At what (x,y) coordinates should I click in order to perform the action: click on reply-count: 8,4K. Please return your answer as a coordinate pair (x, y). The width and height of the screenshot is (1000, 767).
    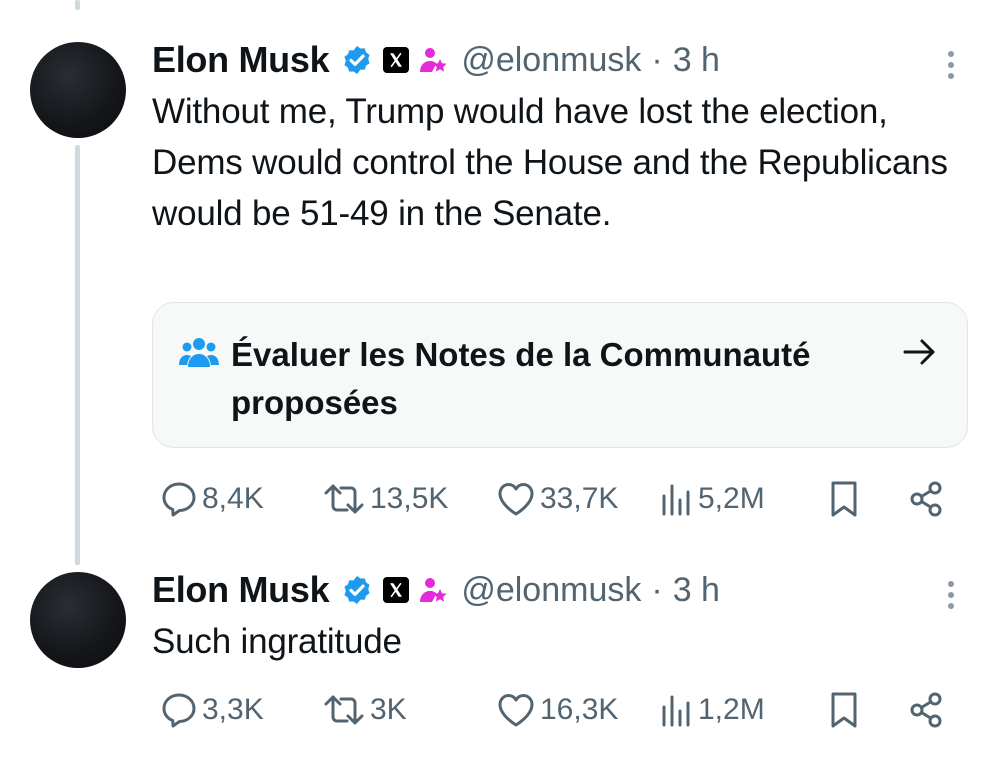
    Looking at the image, I should click on (233, 498).